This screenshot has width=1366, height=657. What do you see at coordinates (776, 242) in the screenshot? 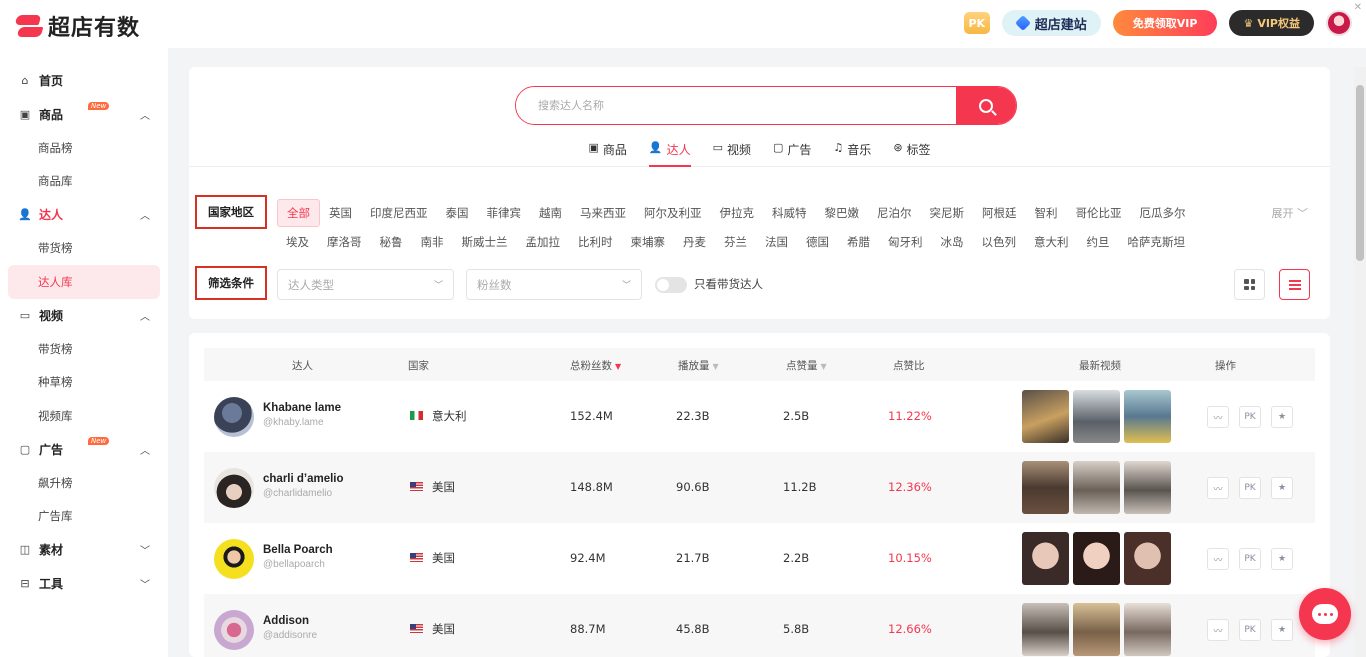
I see `country-option: 法国` at bounding box center [776, 242].